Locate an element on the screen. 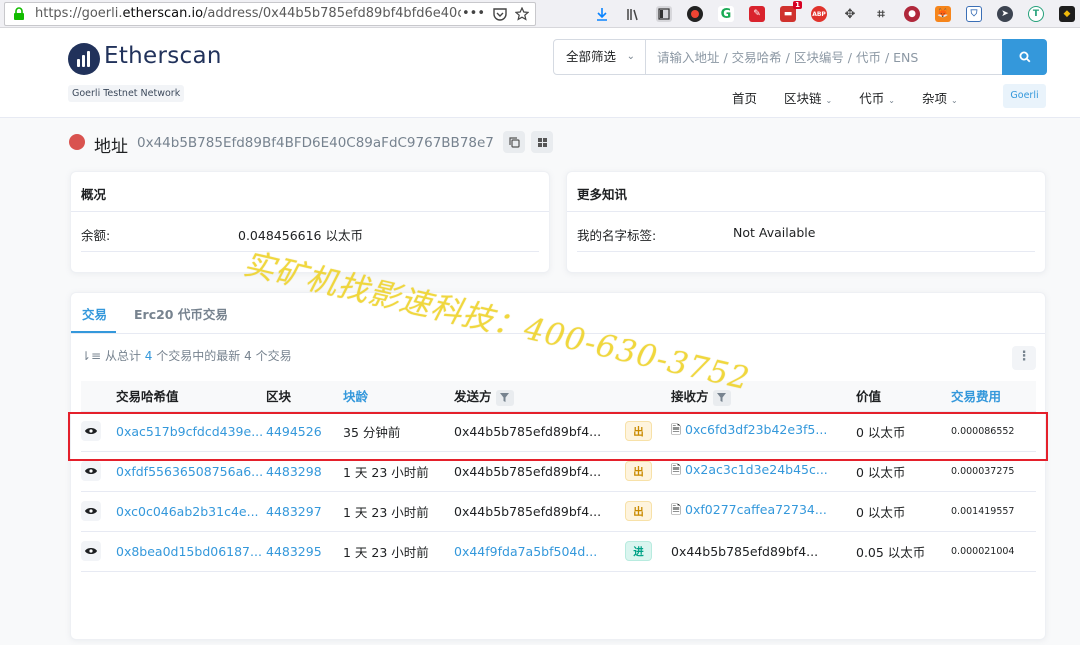 Image resolution: width=1080 pixels, height=645 pixels. download-icon is located at coordinates (602, 14).